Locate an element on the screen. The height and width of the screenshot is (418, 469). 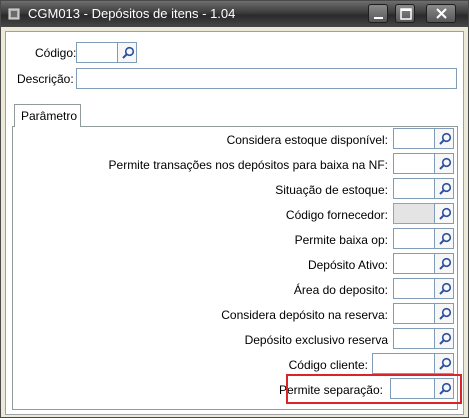
codigo-fornecedor-input is located at coordinates (414, 213).